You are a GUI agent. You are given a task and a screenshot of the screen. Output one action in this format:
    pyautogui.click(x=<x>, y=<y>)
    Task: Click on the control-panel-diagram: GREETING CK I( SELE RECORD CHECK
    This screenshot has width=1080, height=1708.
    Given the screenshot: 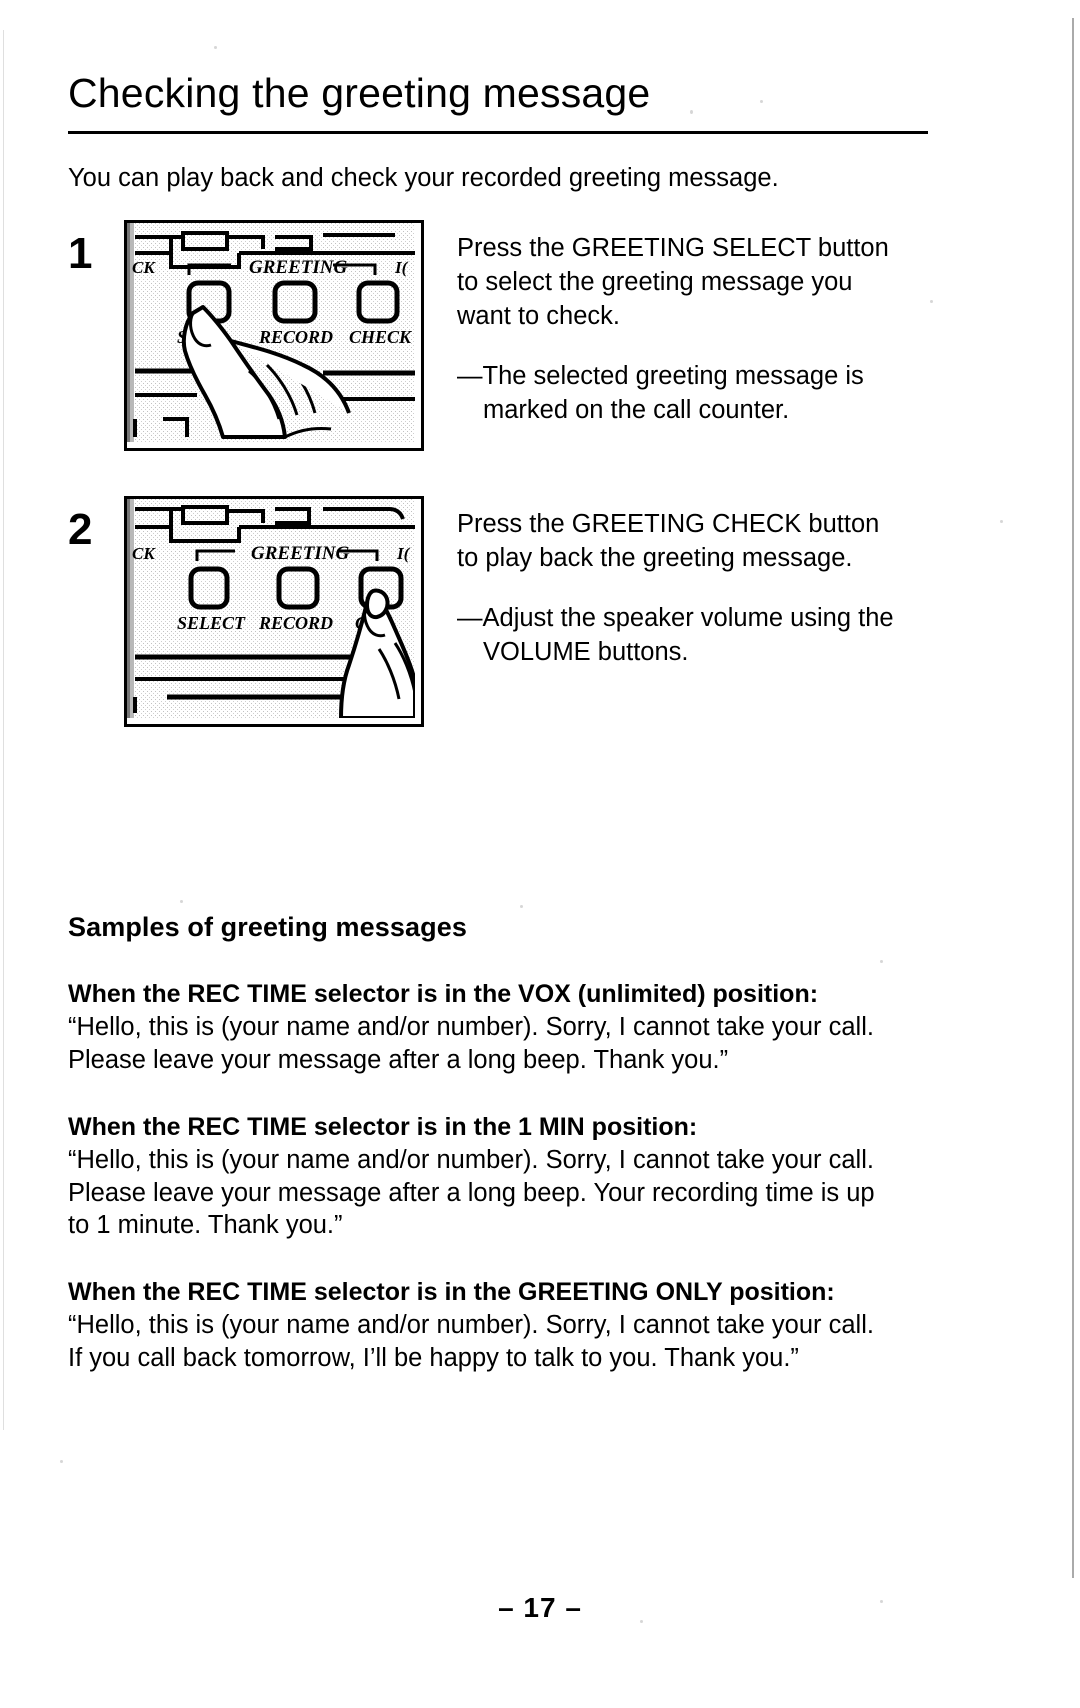 What is the action you would take?
    pyautogui.click(x=271, y=333)
    